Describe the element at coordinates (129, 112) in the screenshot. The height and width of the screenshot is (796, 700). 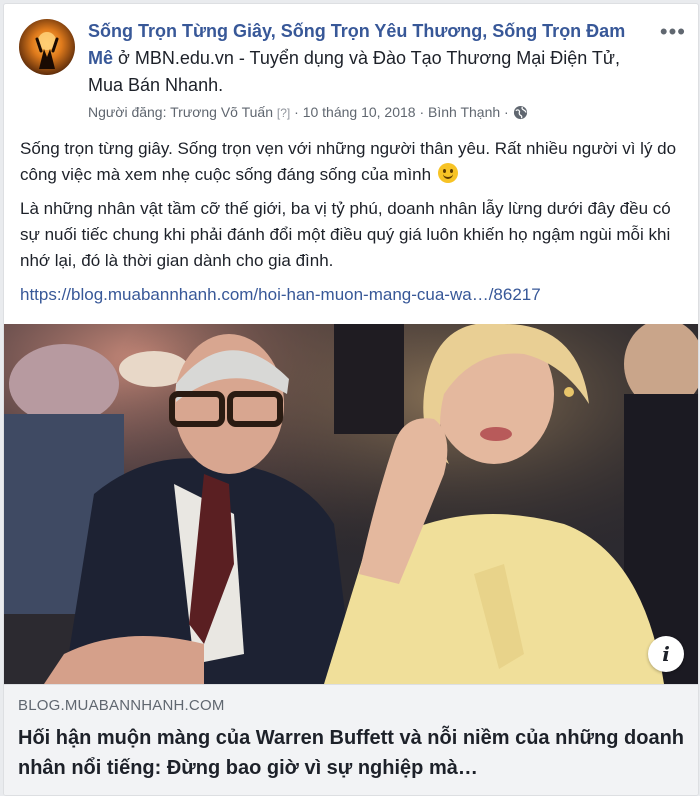
I see `author-prefix: Người đăng:` at that location.